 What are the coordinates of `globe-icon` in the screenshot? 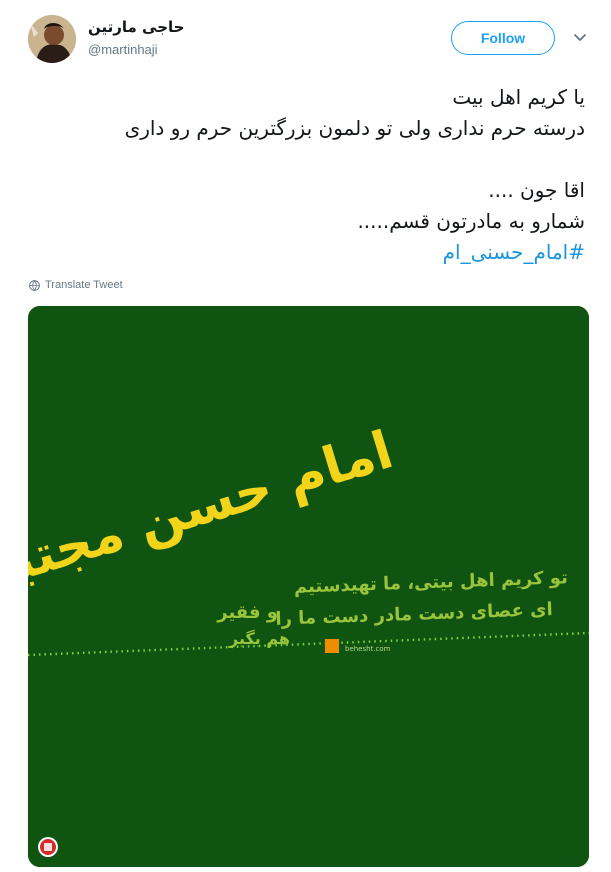 It's located at (34, 285).